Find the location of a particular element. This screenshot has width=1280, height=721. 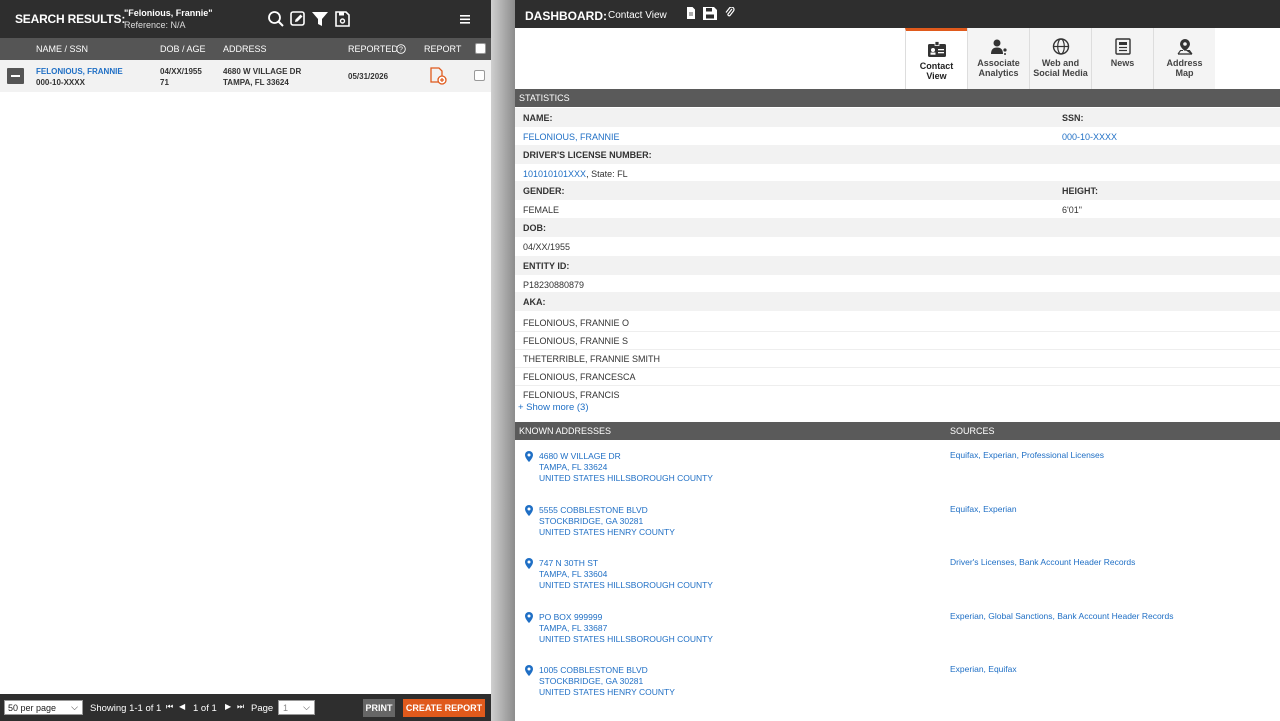

name-value: FELONIOUS, FRANNIE is located at coordinates (571, 137).